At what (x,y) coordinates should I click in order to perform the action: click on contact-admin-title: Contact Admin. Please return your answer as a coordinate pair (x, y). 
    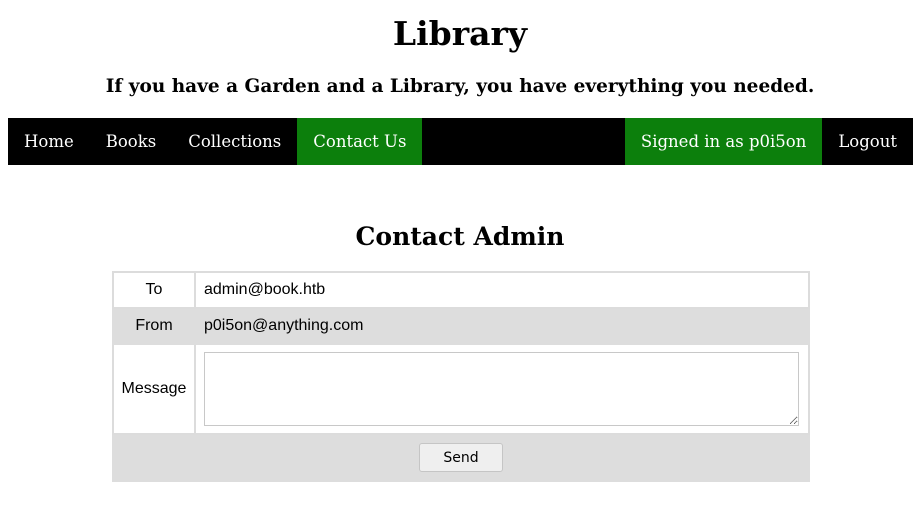
    Looking at the image, I should click on (460, 236).